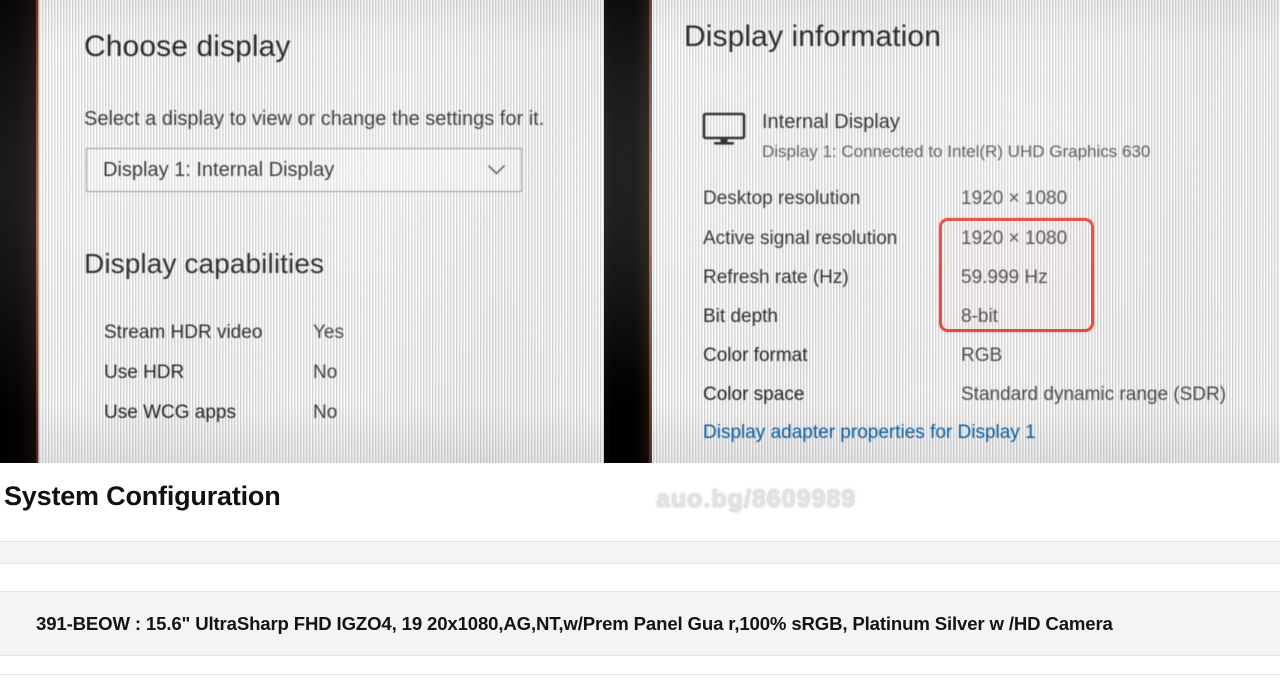 The image size is (1280, 684). Describe the element at coordinates (1016, 275) in the screenshot. I see `red-highlight-annotation` at that location.